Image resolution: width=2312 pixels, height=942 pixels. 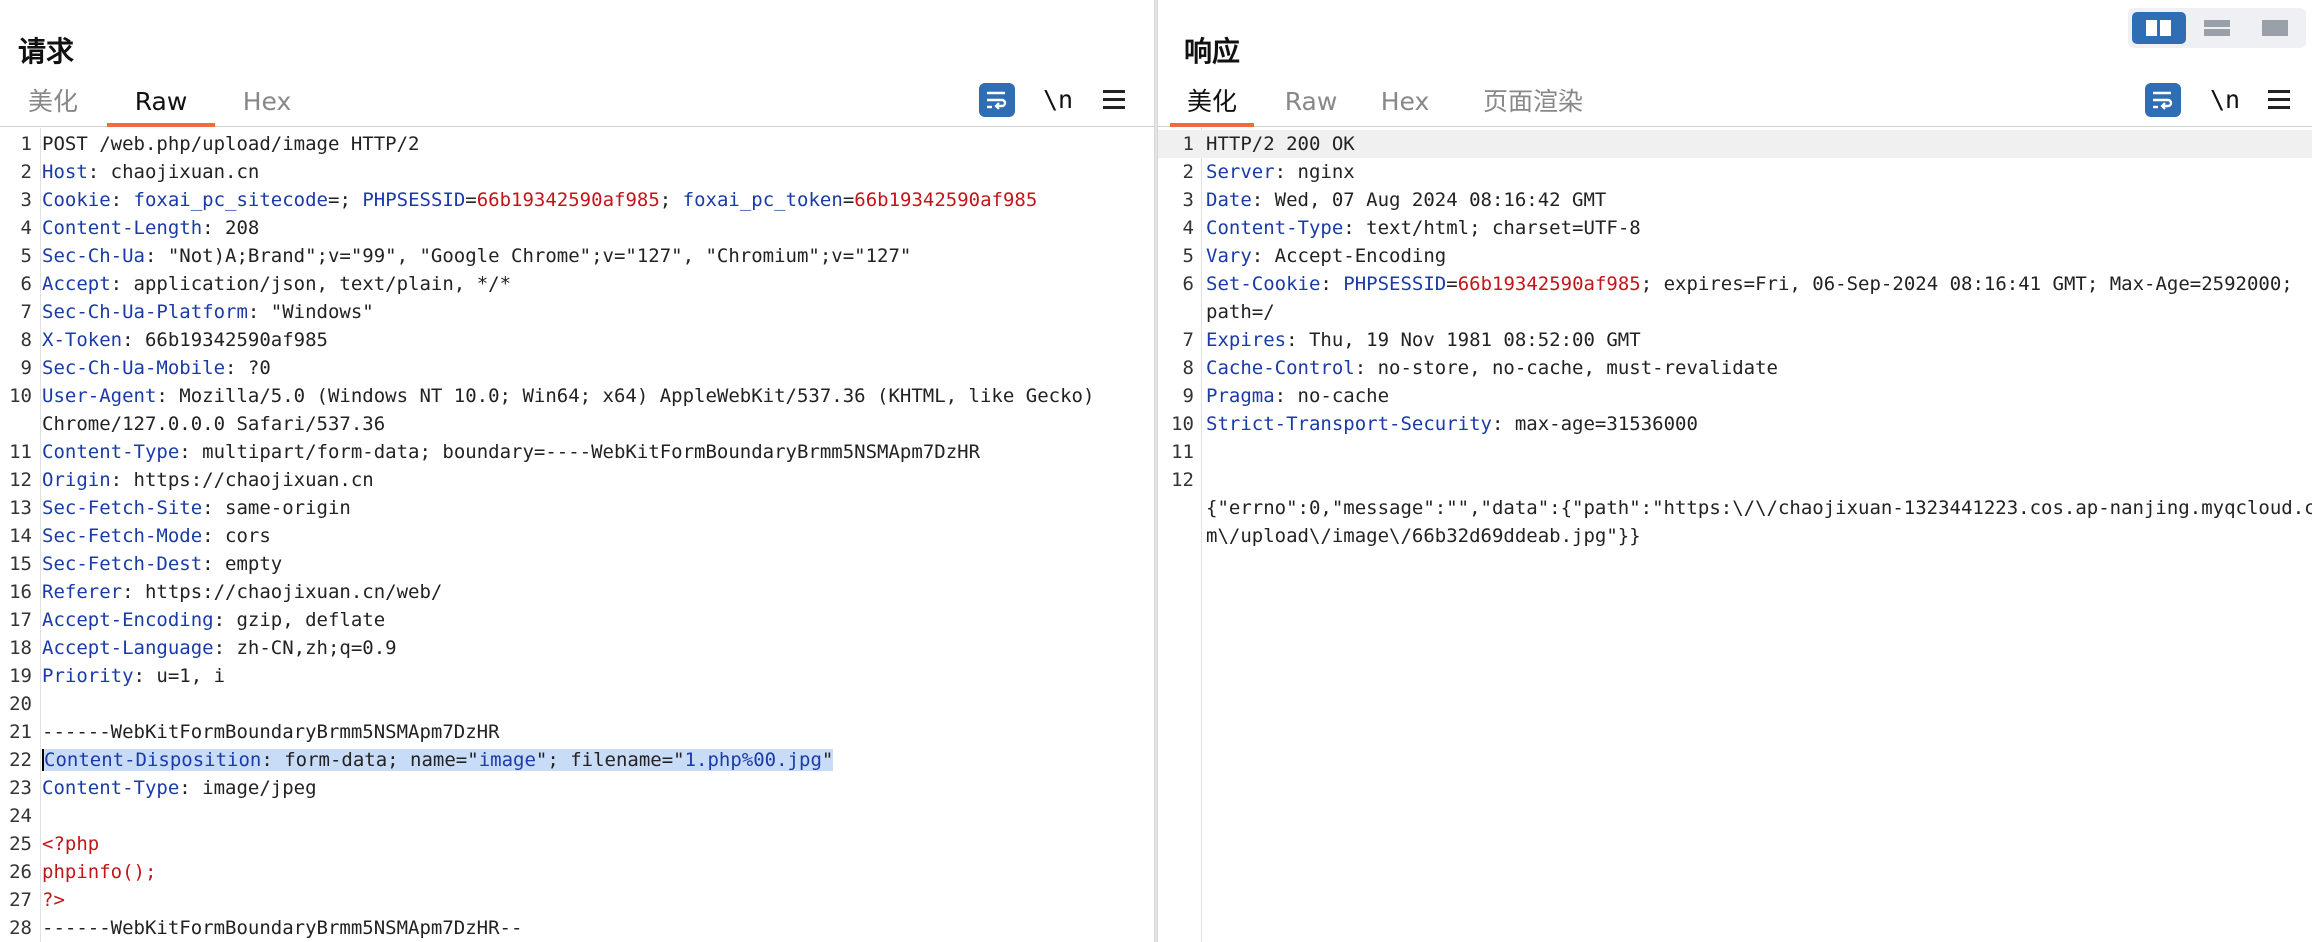 What do you see at coordinates (1735, 396) in the screenshot?
I see `code-line: 9 Pragma: no-cache` at bounding box center [1735, 396].